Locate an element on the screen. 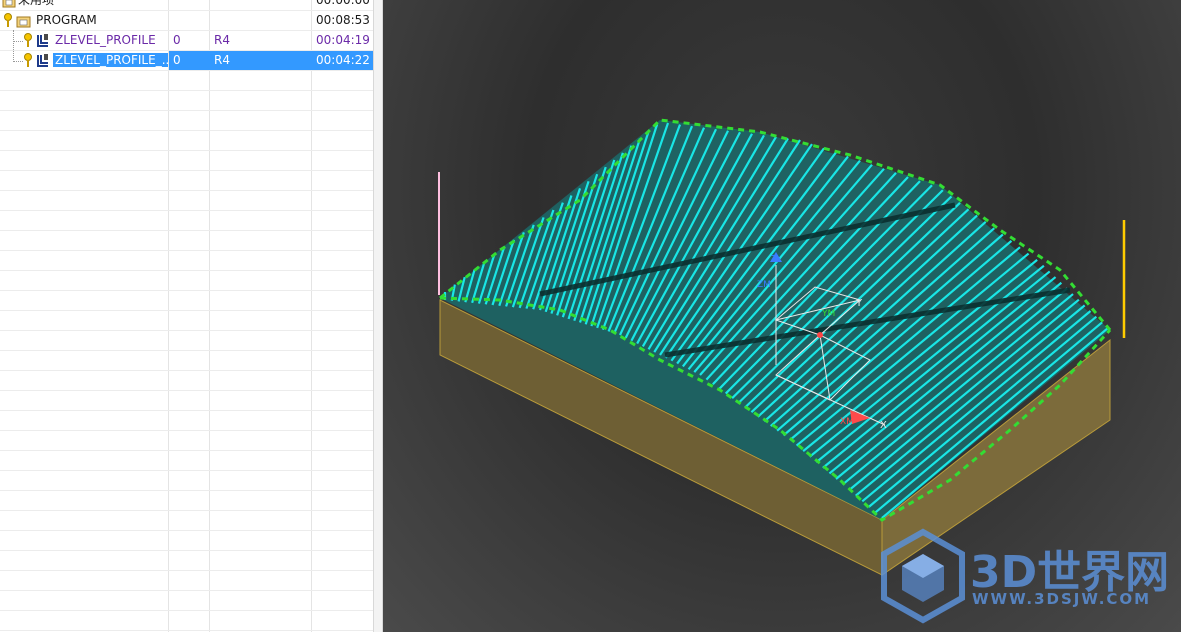 The image size is (1181, 632). axis-label-zm: ZM is located at coordinates (764, 285).